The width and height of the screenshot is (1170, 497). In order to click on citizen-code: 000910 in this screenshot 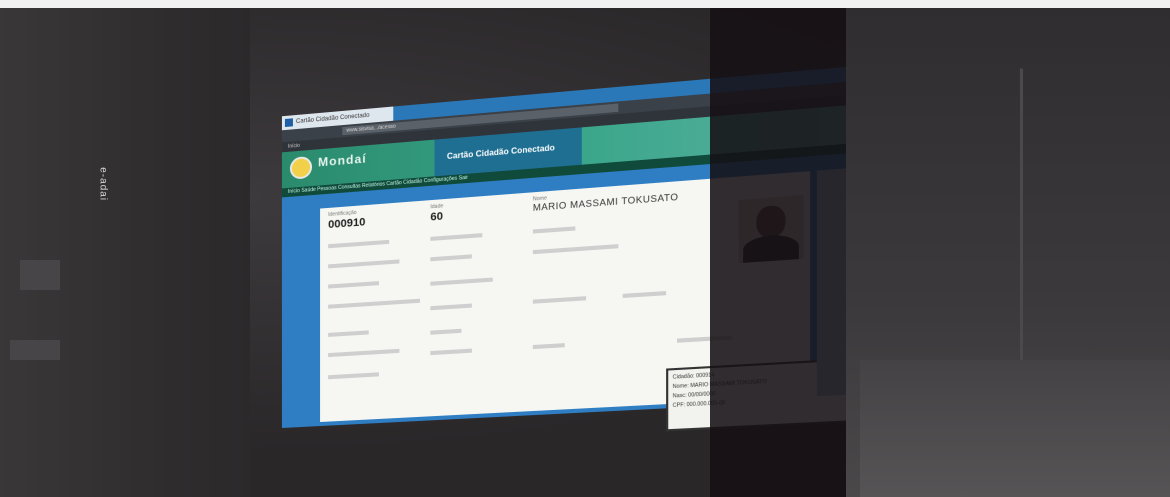, I will do `click(347, 224)`.